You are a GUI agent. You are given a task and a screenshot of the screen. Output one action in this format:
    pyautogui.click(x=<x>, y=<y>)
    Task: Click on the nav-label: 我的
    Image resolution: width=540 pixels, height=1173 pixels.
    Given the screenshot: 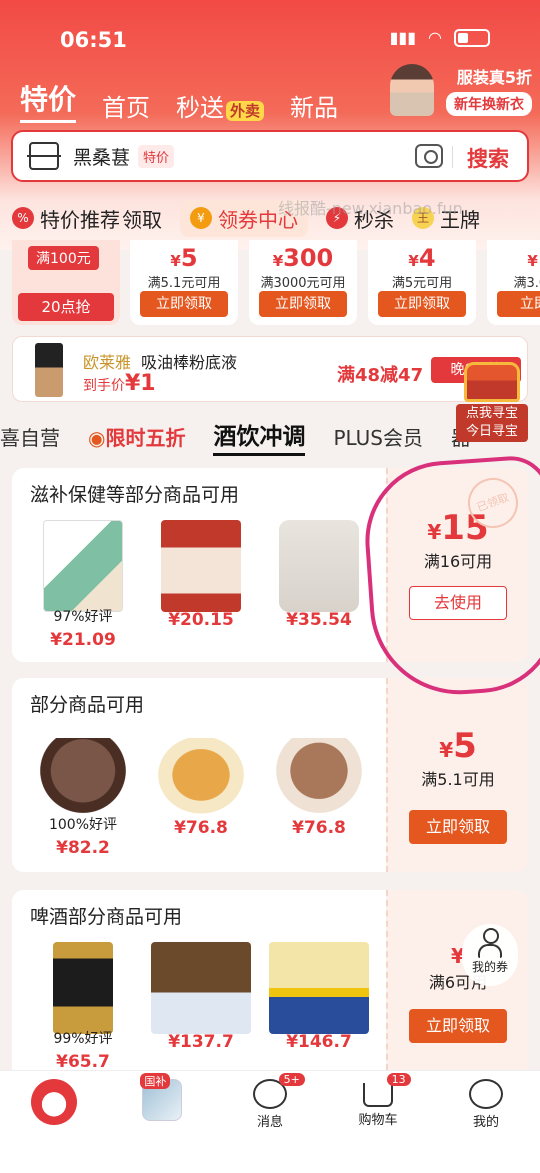 What is the action you would take?
    pyautogui.click(x=485, y=1122)
    